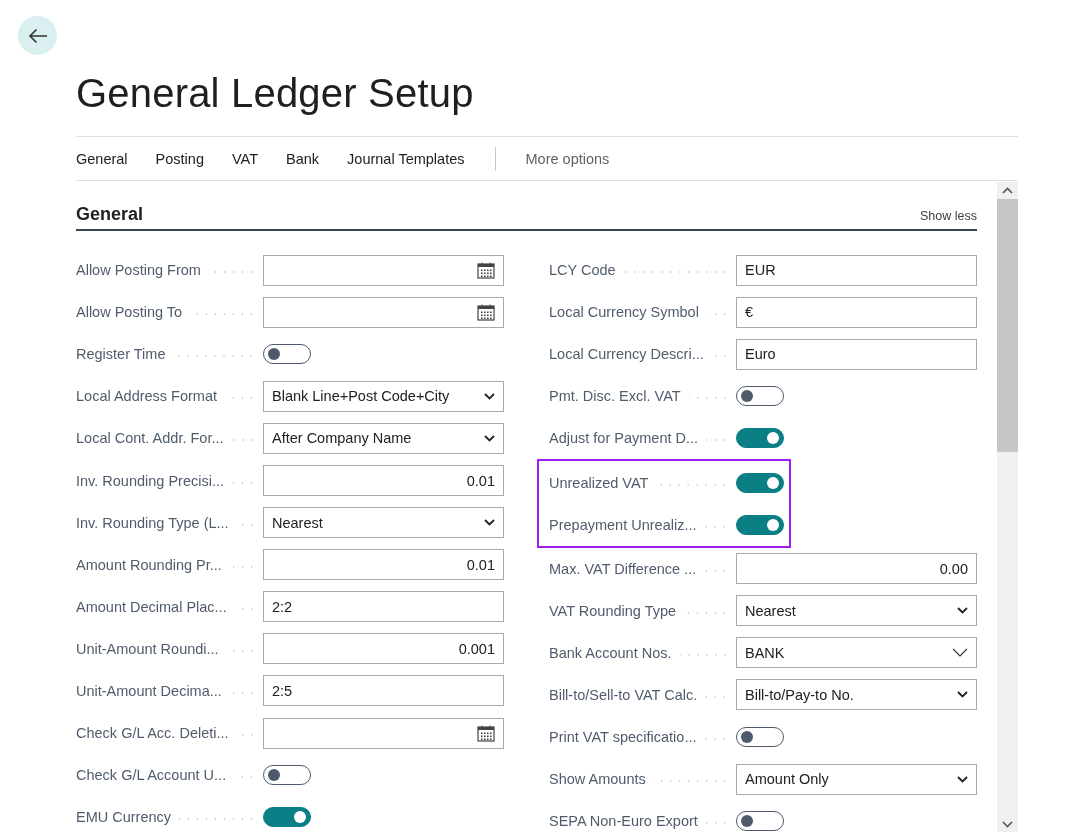  I want to click on text-field: 2:5, so click(383, 691).